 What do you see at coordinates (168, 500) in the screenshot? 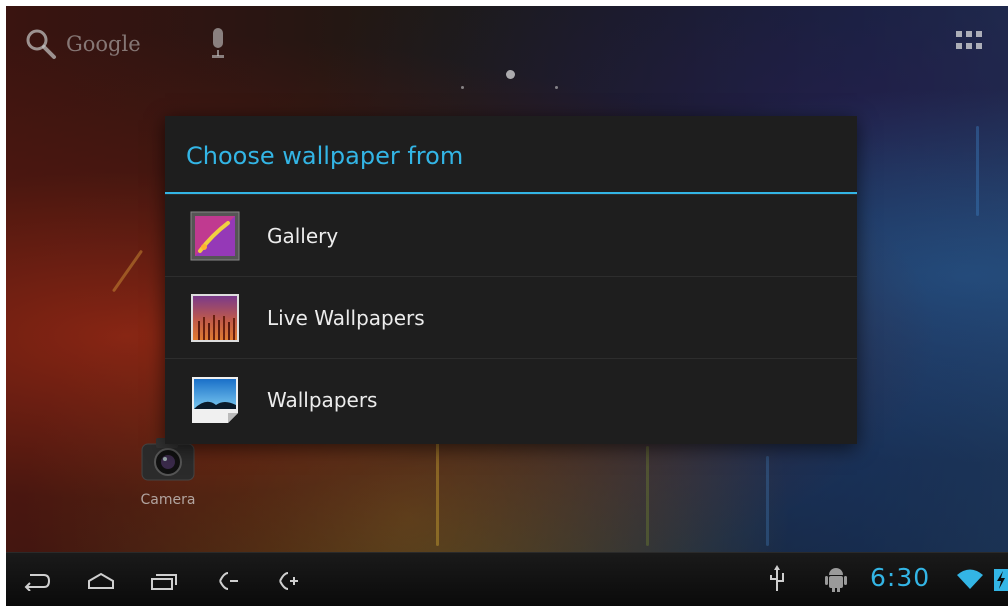
I see `camera-label: Camera` at bounding box center [168, 500].